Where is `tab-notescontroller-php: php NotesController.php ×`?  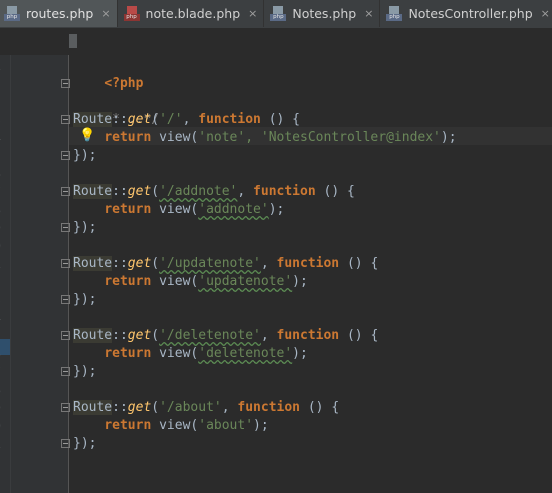 tab-notescontroller-php: php NotesController.php × is located at coordinates (467, 13).